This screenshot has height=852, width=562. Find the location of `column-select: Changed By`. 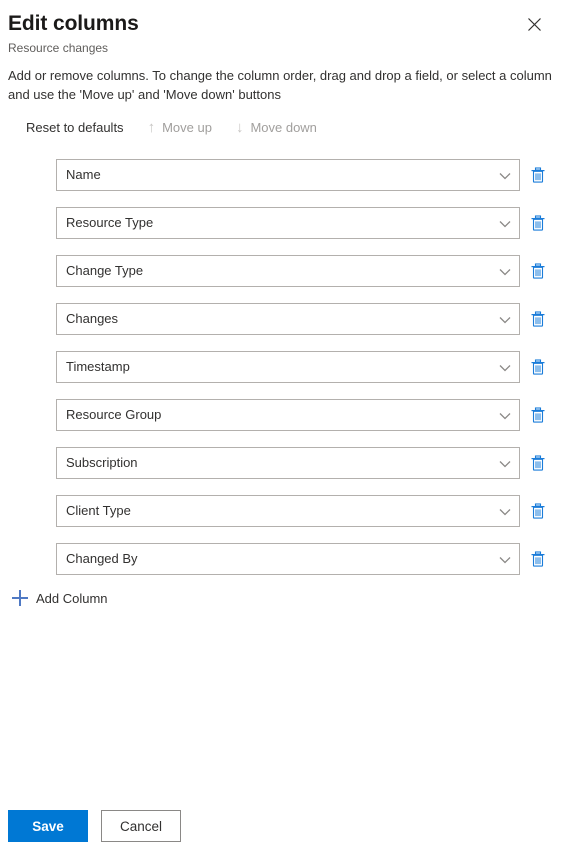

column-select: Changed By is located at coordinates (288, 559).